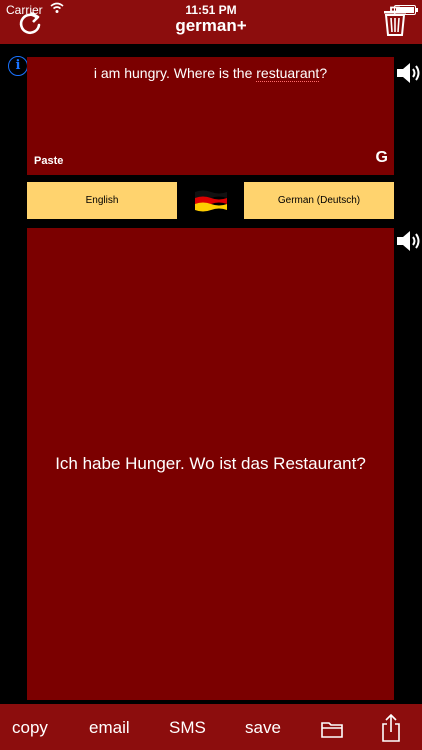 The width and height of the screenshot is (422, 750). Describe the element at coordinates (288, 73) in the screenshot. I see `misspelled-word: restuarant` at that location.